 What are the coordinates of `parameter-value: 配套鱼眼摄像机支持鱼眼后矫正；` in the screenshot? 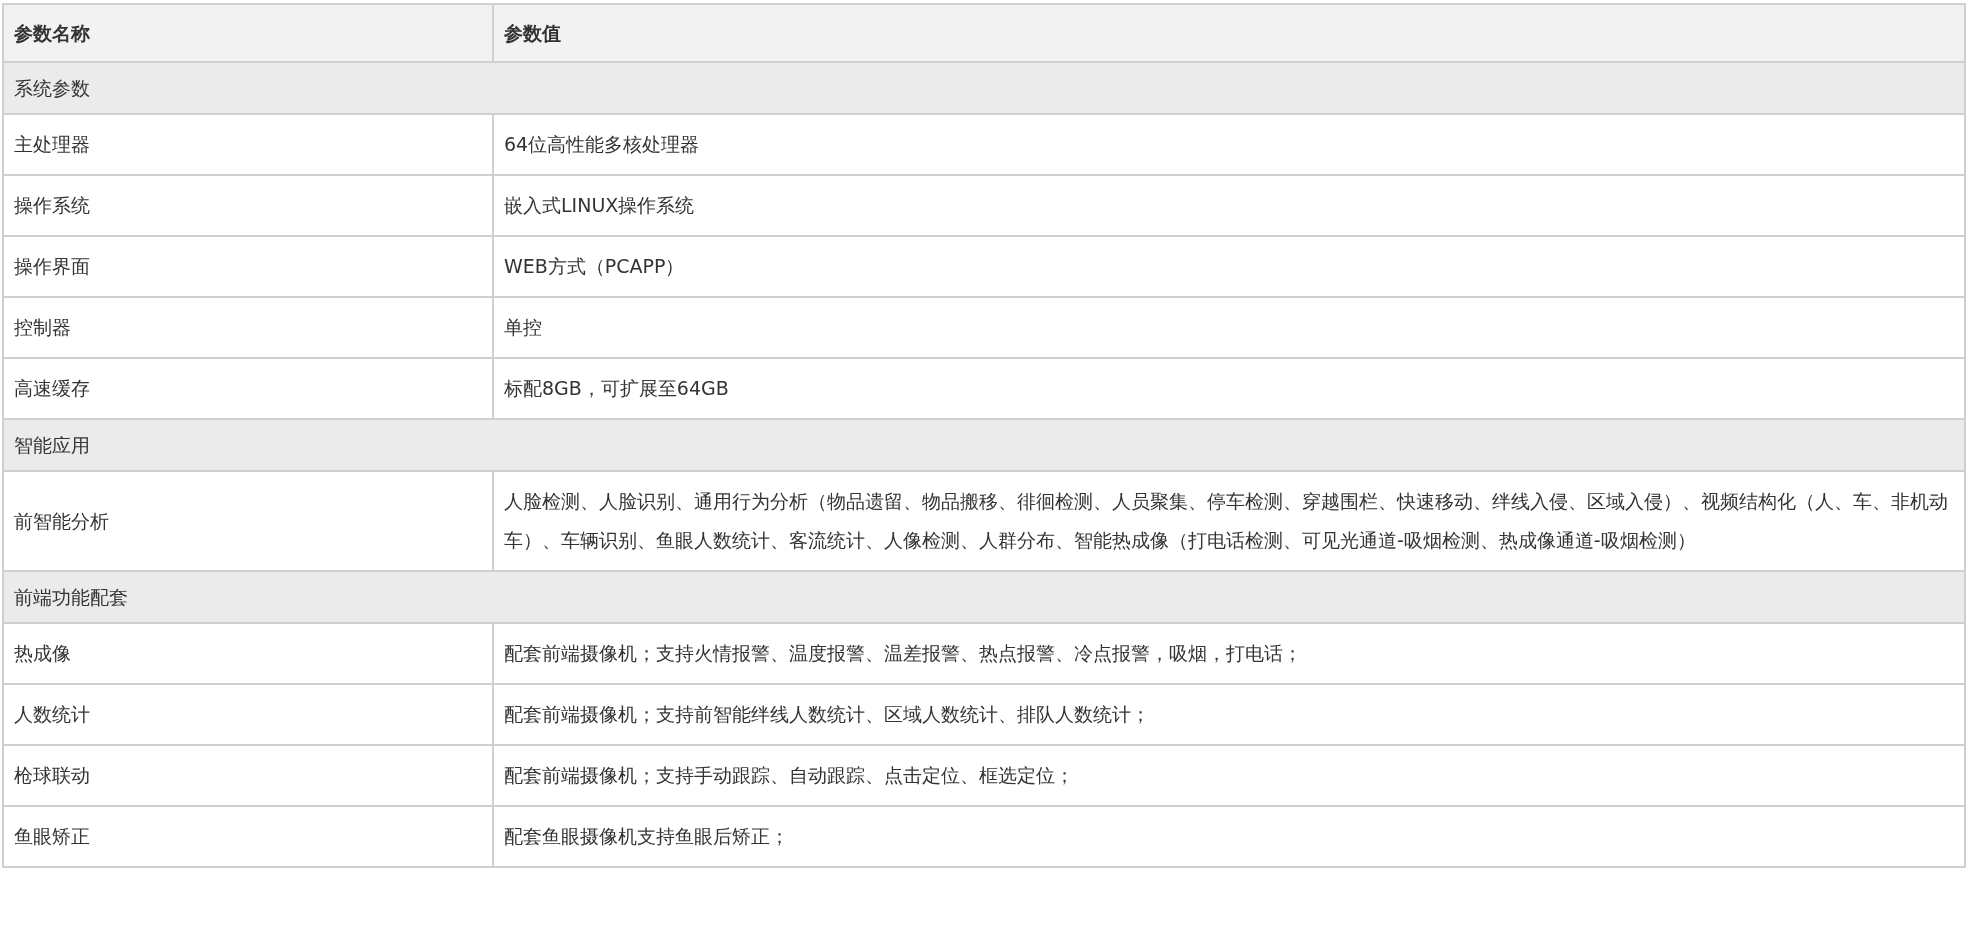 It's located at (1229, 836).